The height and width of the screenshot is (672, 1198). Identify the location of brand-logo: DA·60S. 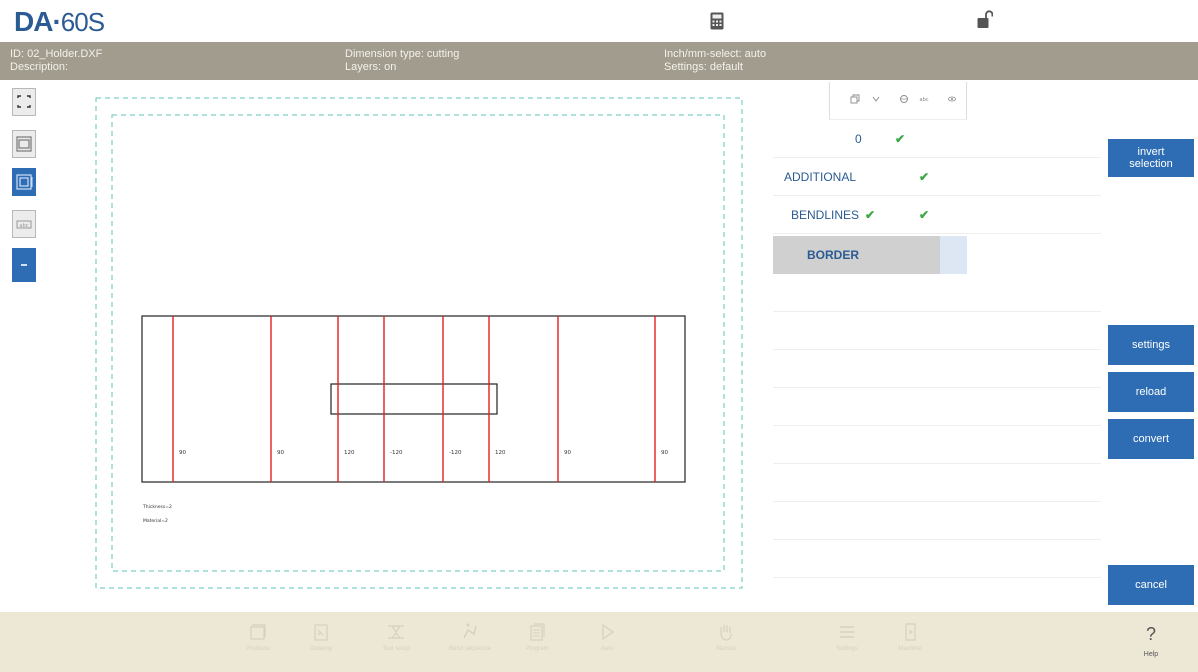
(59, 22).